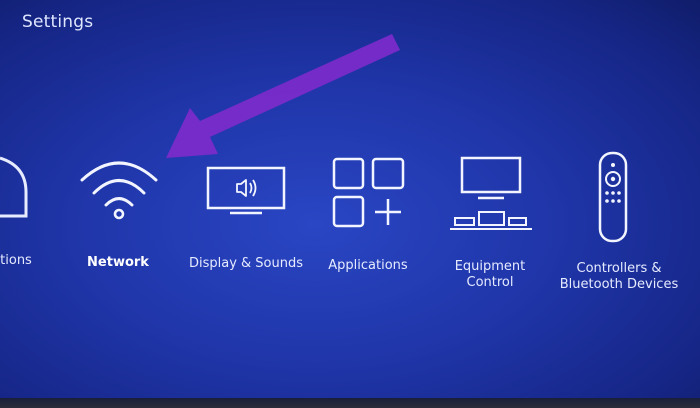  What do you see at coordinates (246, 263) in the screenshot?
I see `menu-item-label: Display & Sounds` at bounding box center [246, 263].